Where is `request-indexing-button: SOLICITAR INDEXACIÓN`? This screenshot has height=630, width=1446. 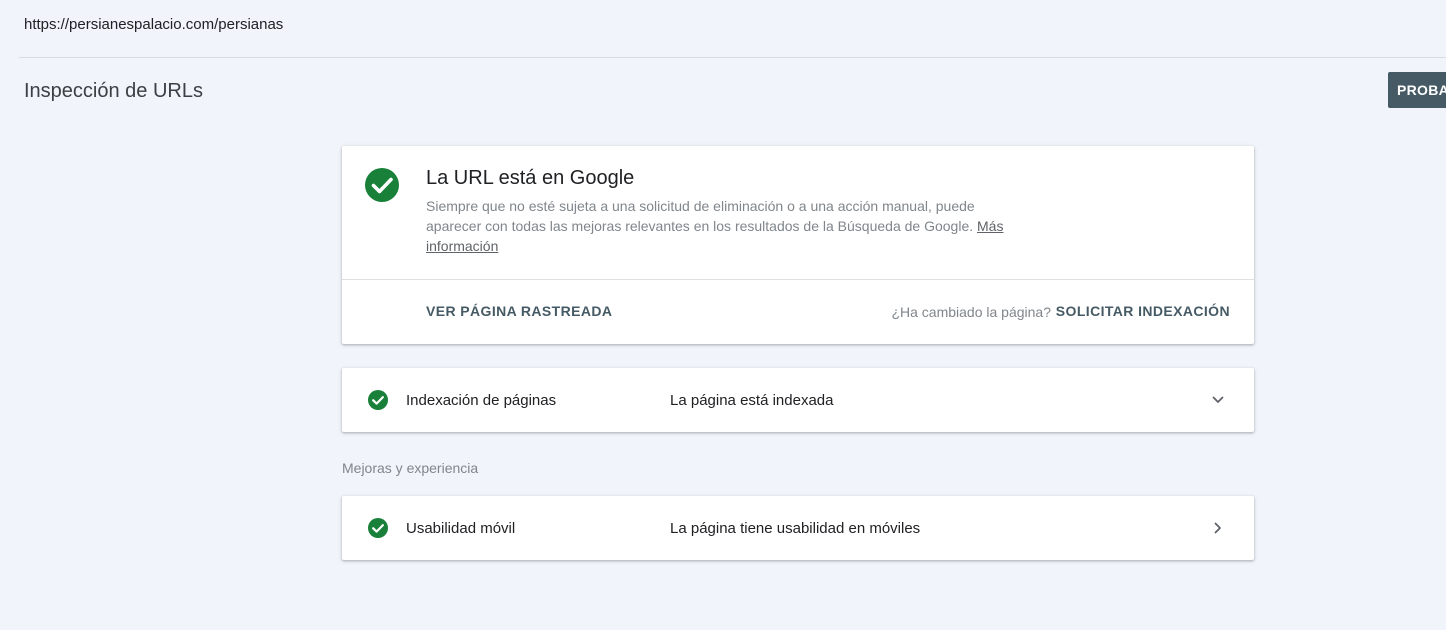
request-indexing-button: SOLICITAR INDEXACIÓN is located at coordinates (1143, 311).